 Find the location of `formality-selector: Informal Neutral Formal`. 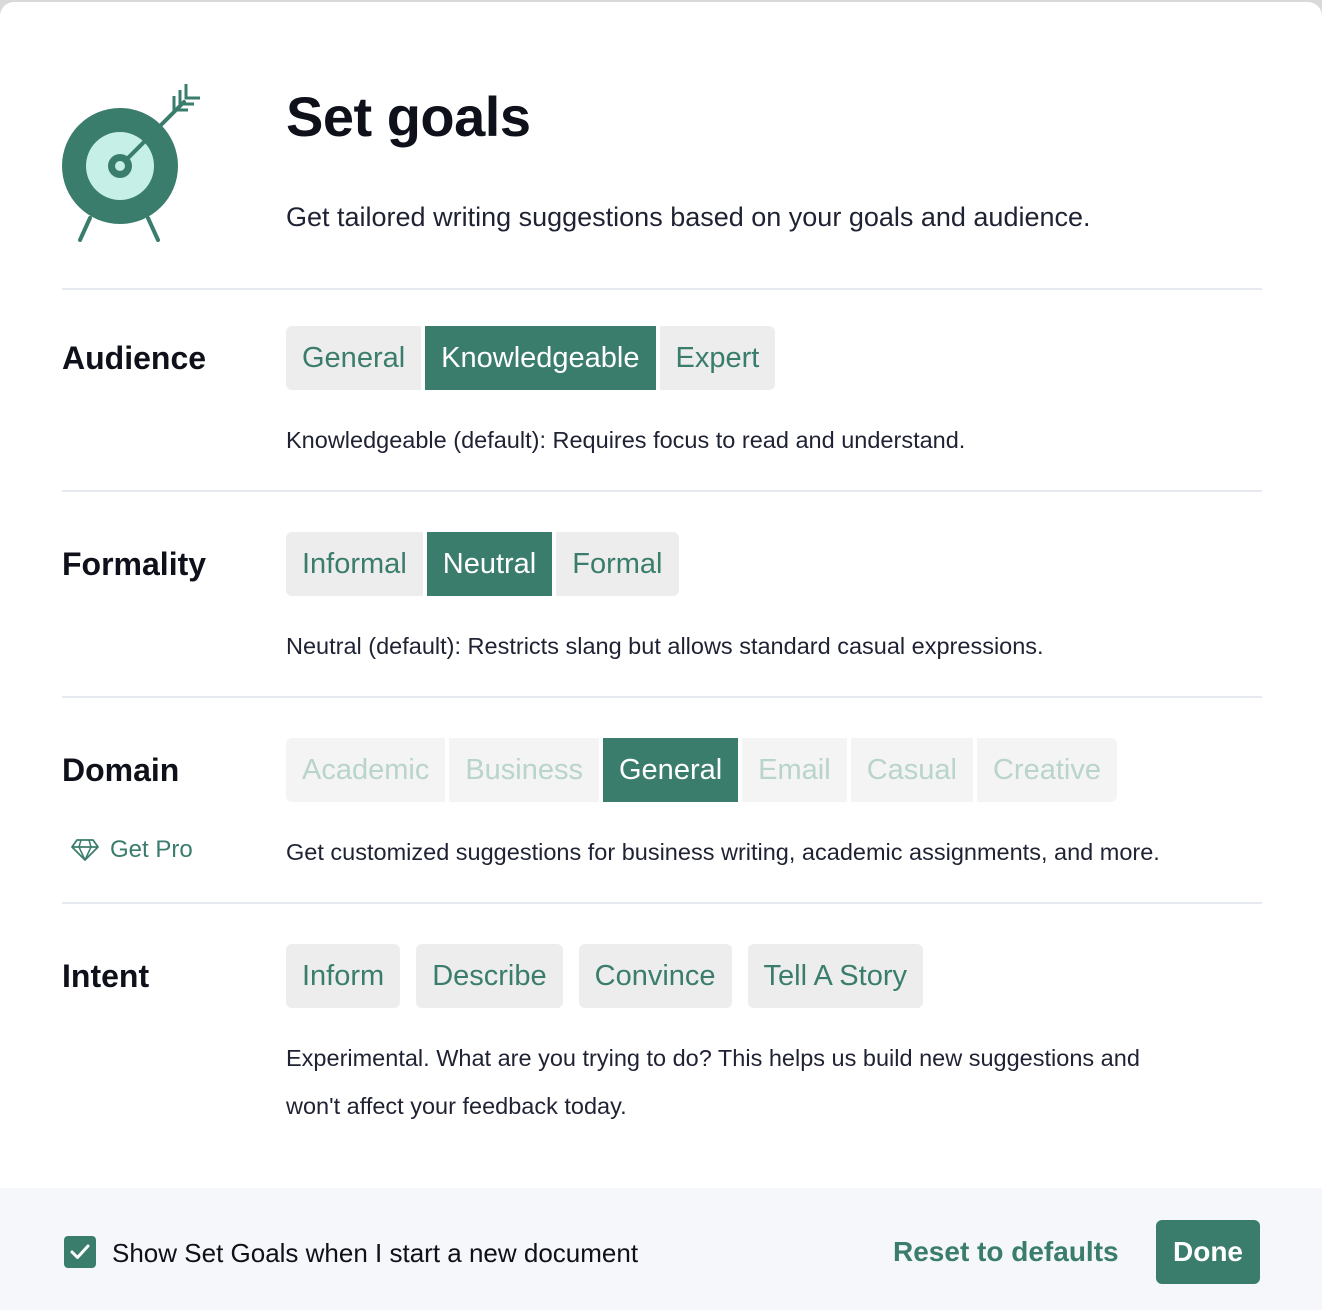

formality-selector: Informal Neutral Formal is located at coordinates (482, 564).